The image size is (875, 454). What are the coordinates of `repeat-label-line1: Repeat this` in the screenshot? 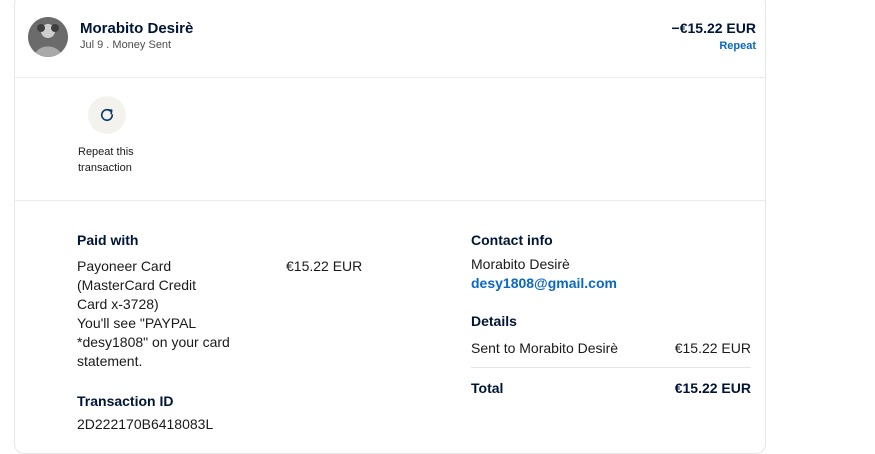 It's located at (106, 152).